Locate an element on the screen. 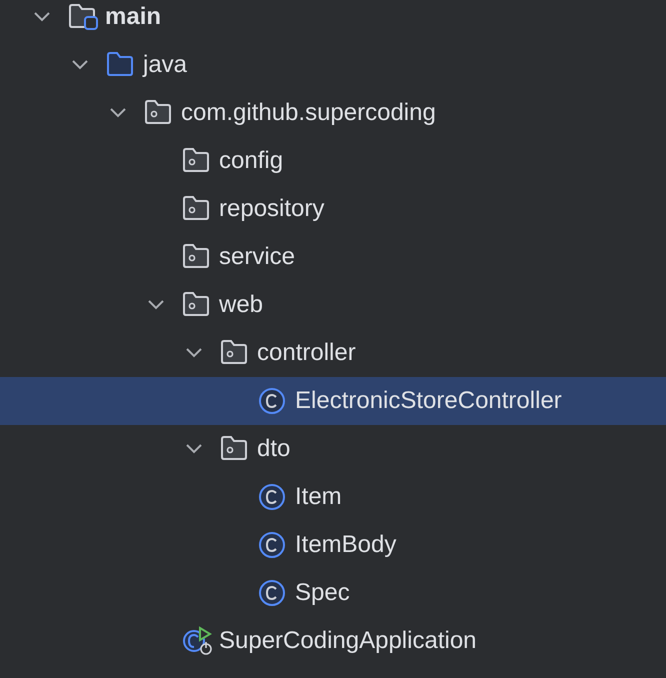 This screenshot has width=666, height=678. tree-item-label: config is located at coordinates (251, 161).